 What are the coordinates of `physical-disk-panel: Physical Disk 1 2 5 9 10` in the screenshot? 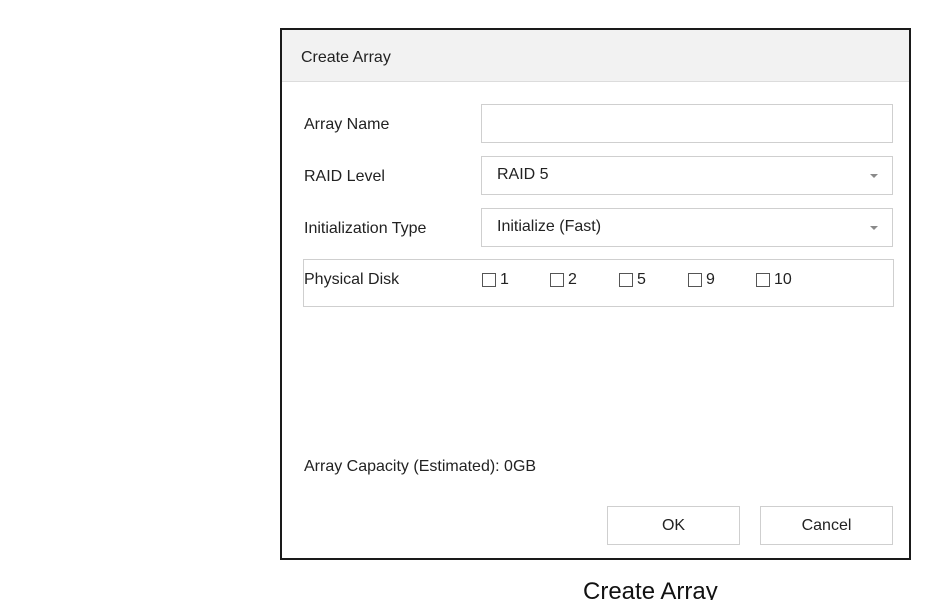 It's located at (598, 283).